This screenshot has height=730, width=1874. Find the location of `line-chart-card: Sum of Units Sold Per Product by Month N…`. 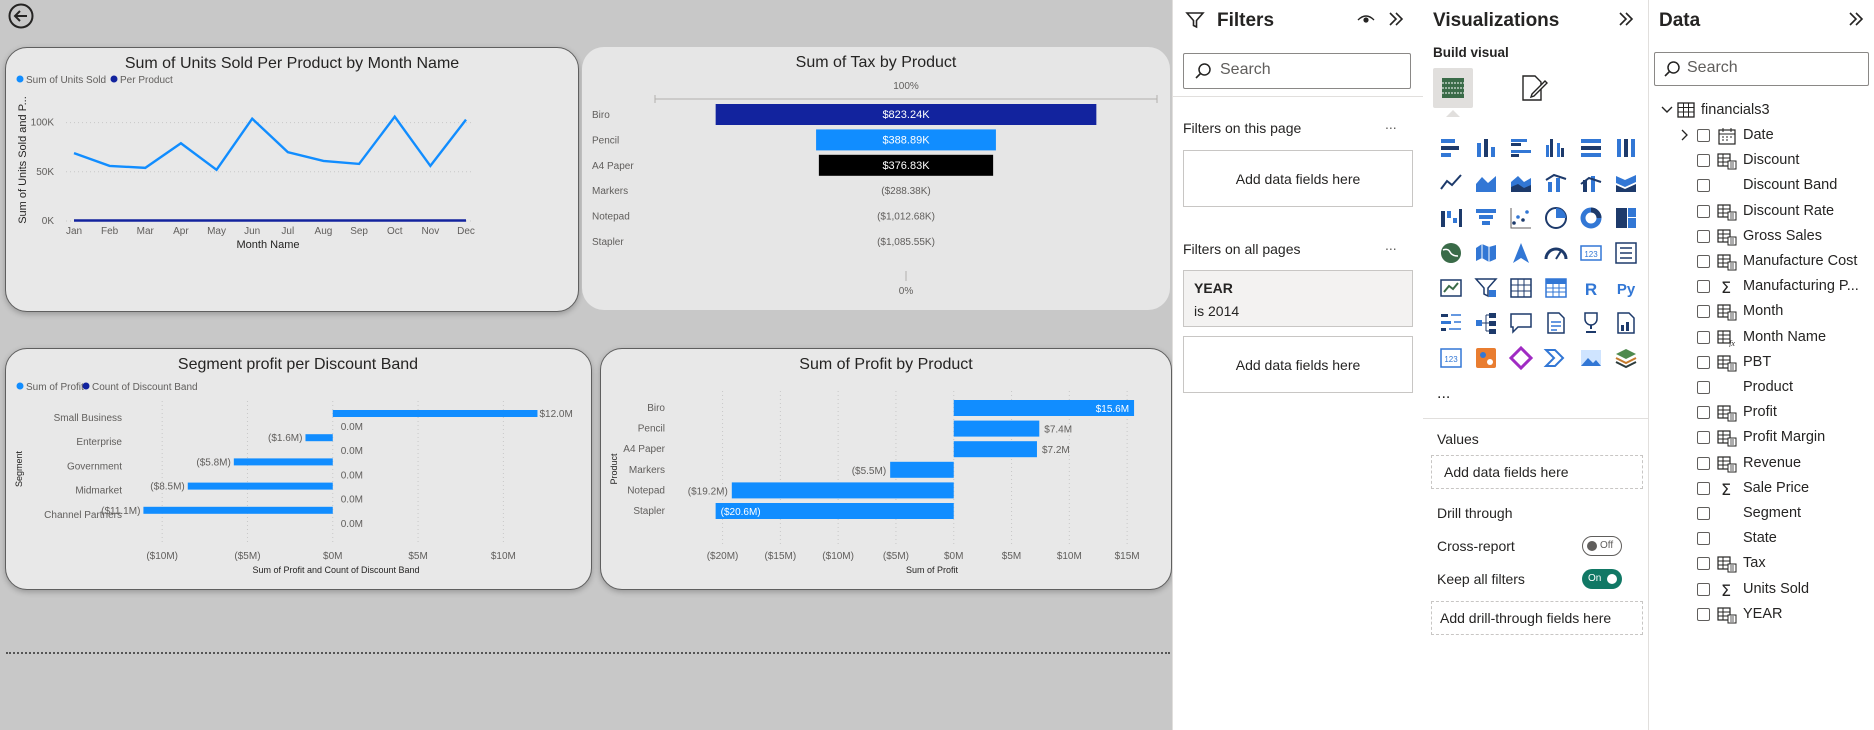

line-chart-card: Sum of Units Sold Per Product by Month N… is located at coordinates (292, 179).